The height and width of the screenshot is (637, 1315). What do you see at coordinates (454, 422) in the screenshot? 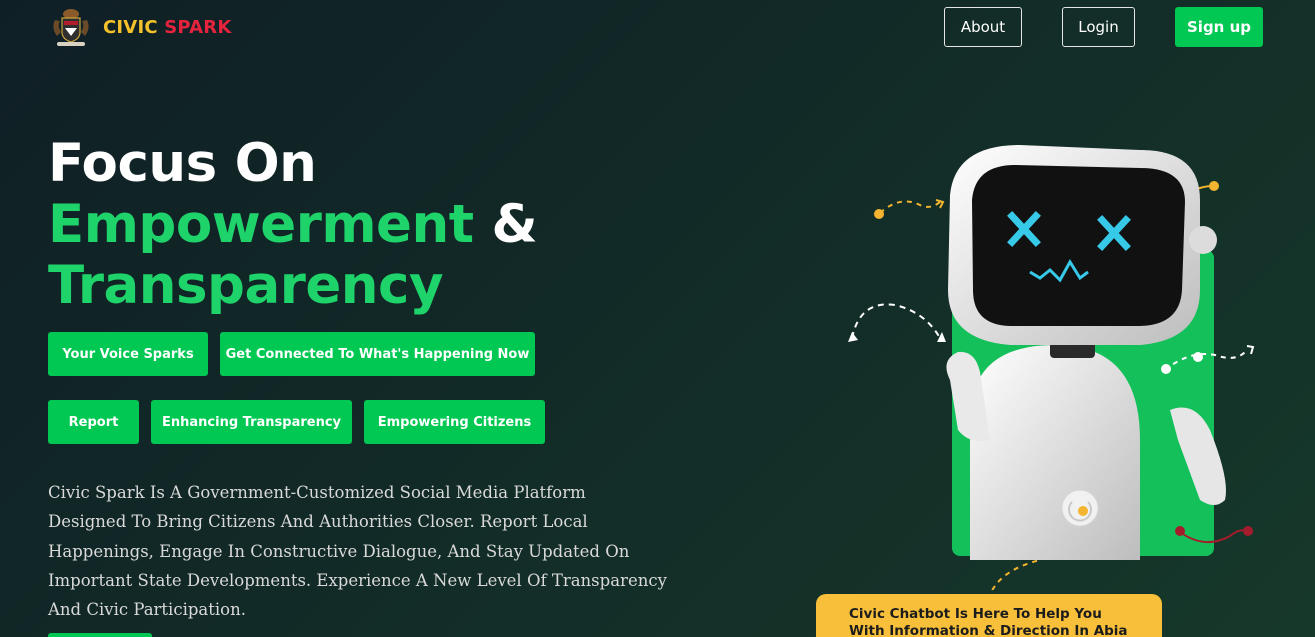
I see `empowering-citizens-button: Empowering Citizens` at bounding box center [454, 422].